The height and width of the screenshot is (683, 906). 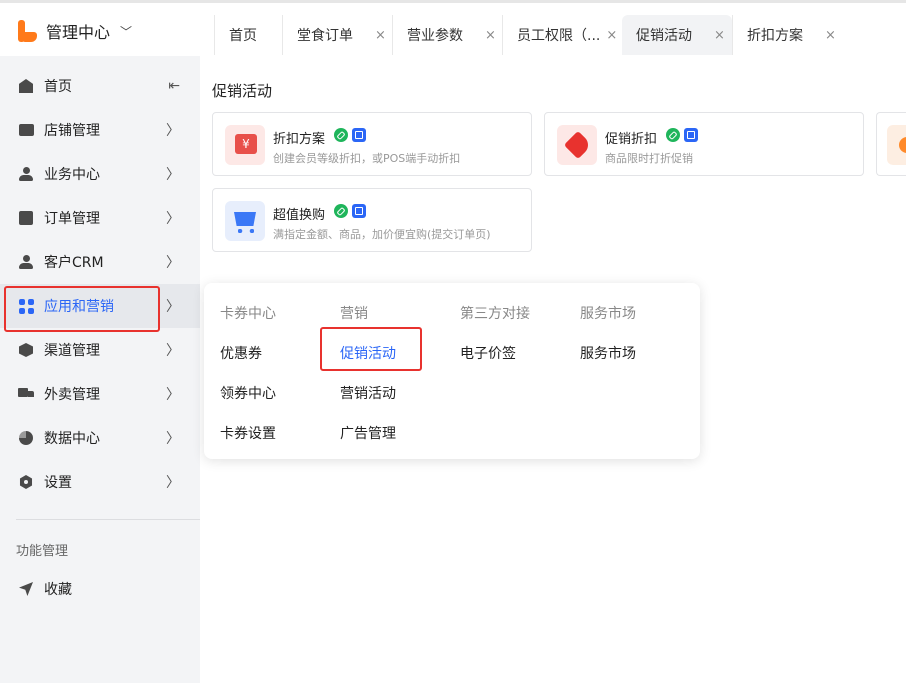 I want to click on data-icon, so click(x=26, y=438).